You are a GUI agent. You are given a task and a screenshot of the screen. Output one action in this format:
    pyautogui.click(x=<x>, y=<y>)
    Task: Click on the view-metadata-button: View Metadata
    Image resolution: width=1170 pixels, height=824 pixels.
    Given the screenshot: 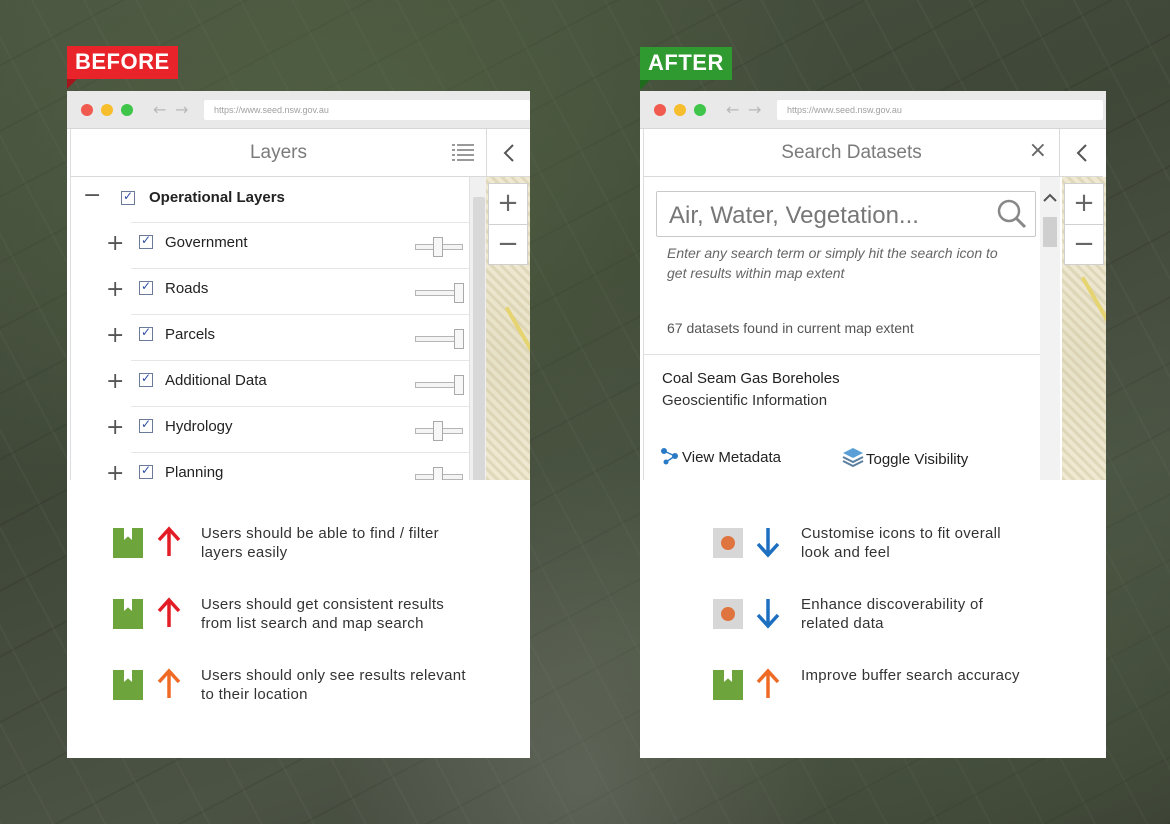 What is the action you would take?
    pyautogui.click(x=720, y=456)
    